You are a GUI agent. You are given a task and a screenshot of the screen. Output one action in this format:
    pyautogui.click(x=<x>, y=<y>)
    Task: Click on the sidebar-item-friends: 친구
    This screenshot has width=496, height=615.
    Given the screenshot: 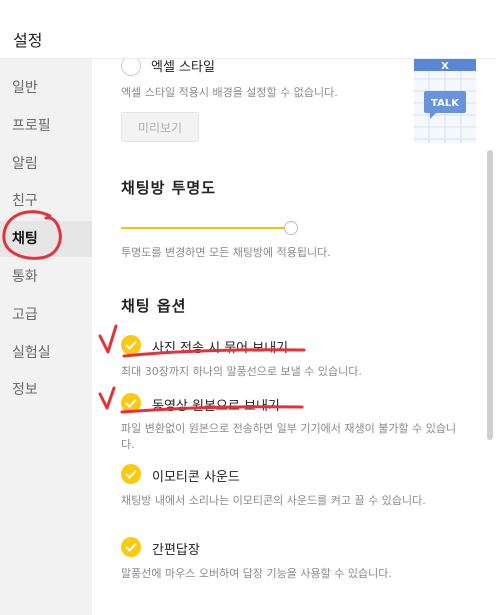 What is the action you would take?
    pyautogui.click(x=46, y=201)
    